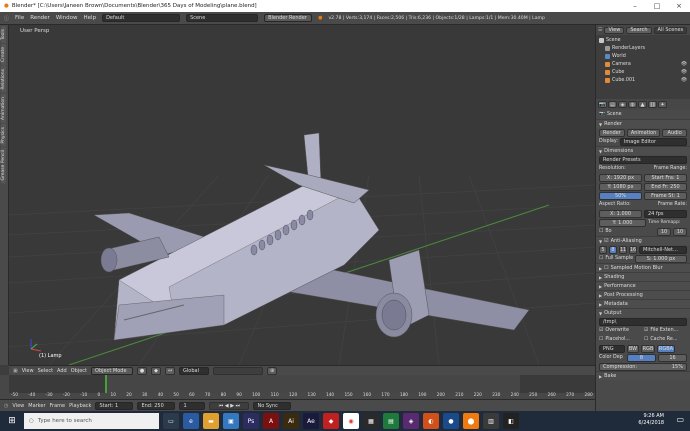 The image size is (690, 431). What do you see at coordinates (641, 357) in the screenshot?
I see `depth-8-button: 8` at bounding box center [641, 357].